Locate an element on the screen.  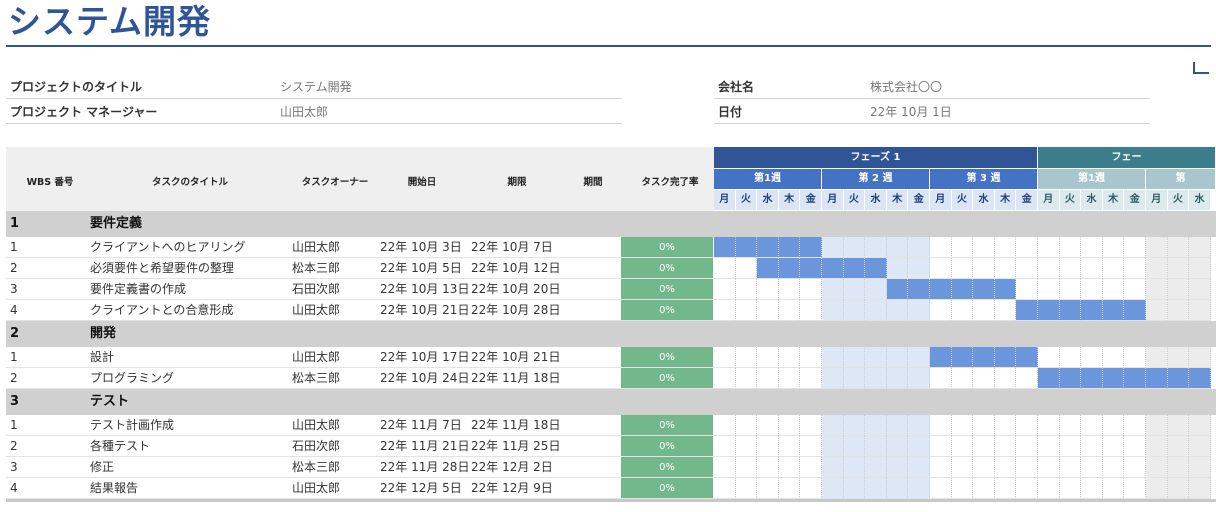
task-row: 3 修正 松本三郎 22年 11月 28日 22年 12月 2日 0% is located at coordinates (360, 467).